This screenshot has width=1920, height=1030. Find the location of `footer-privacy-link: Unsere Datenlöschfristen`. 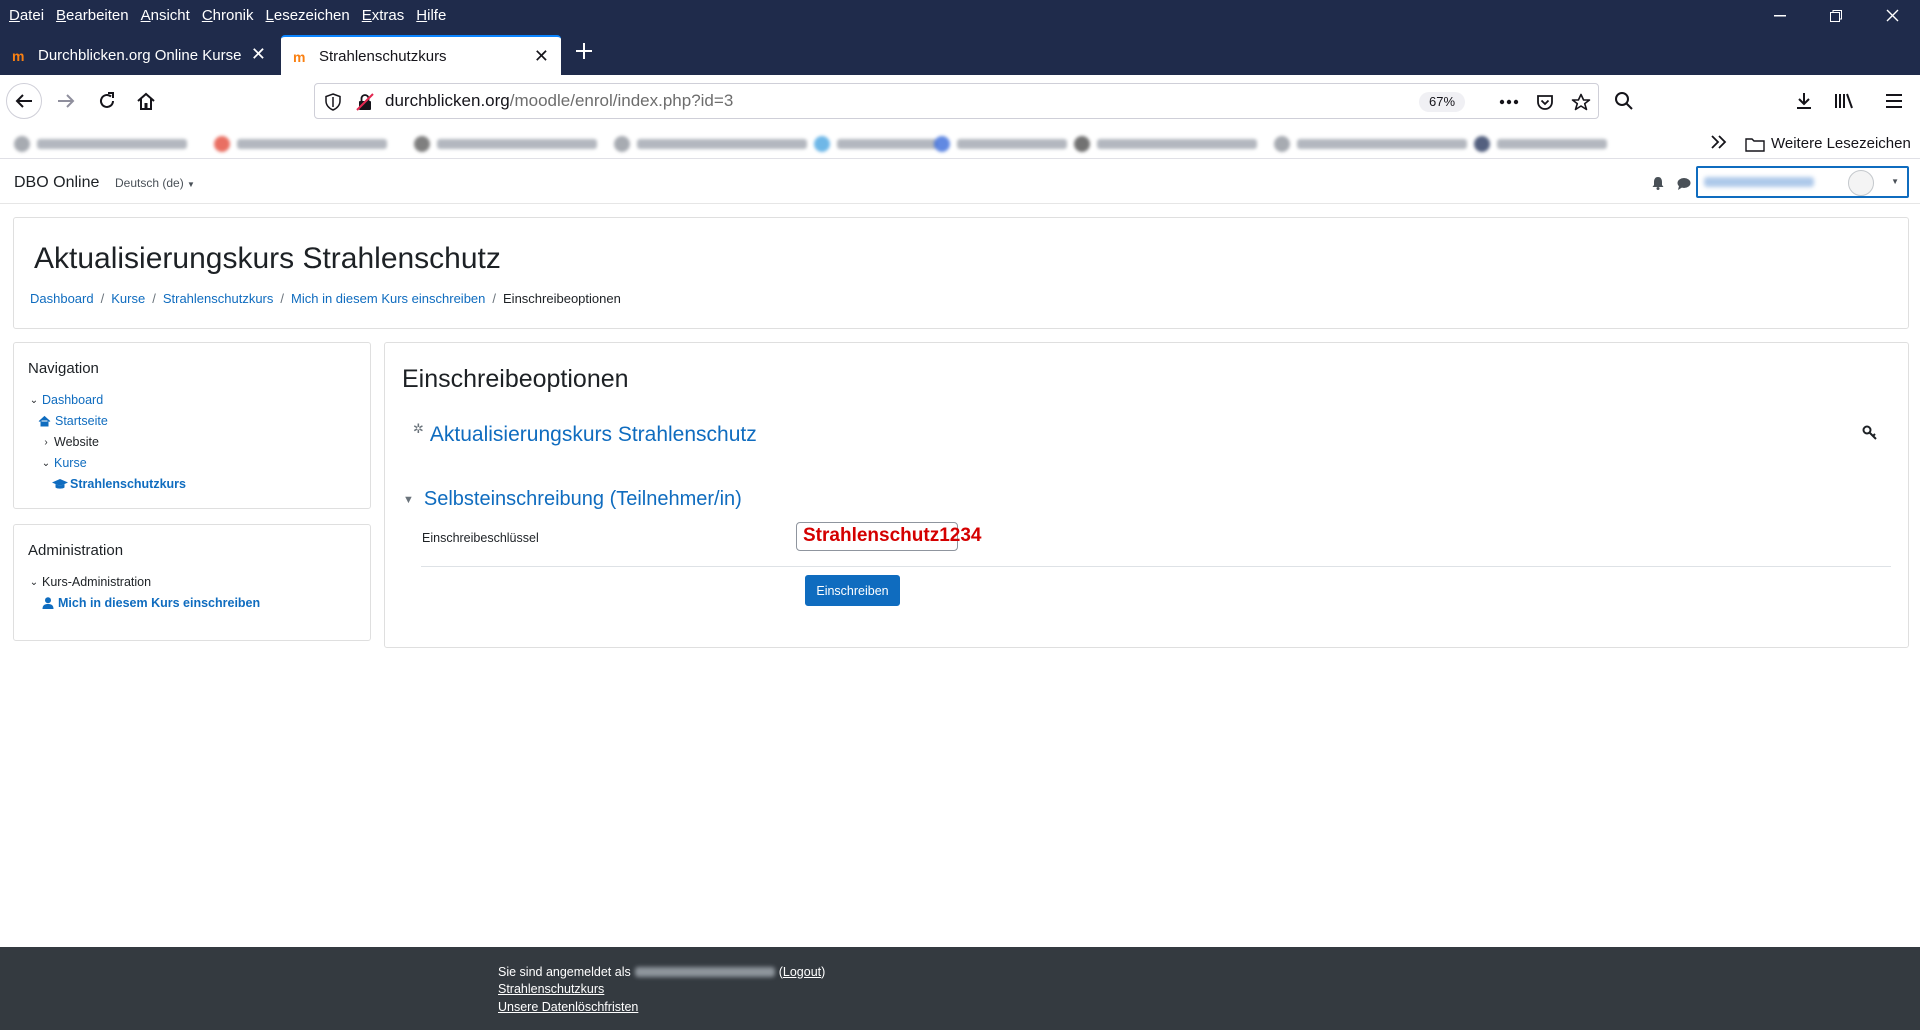

footer-privacy-link: Unsere Datenlöschfristen is located at coordinates (568, 1007).